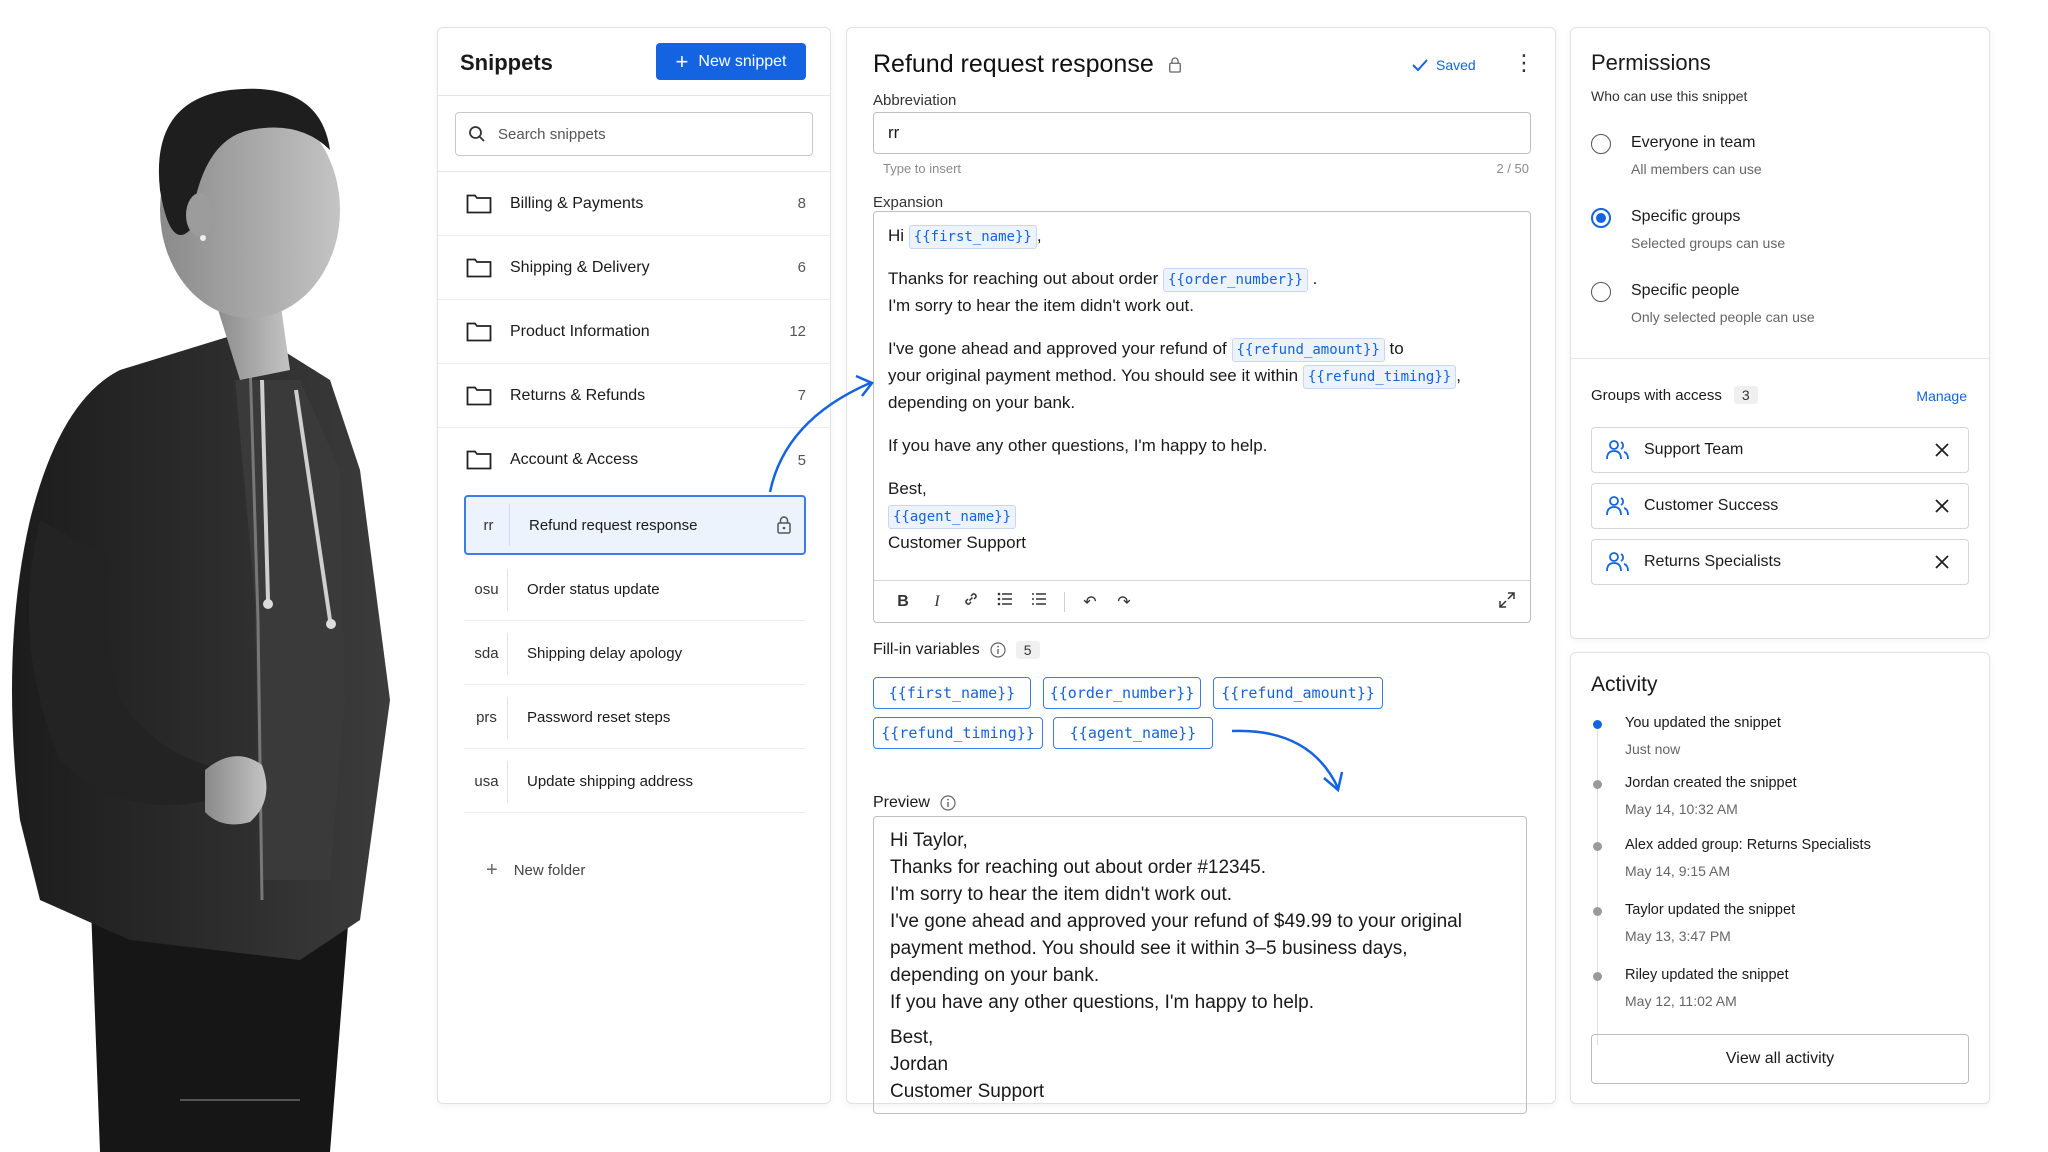 This screenshot has width=2048, height=1152. I want to click on snippet-abbreviation: usa, so click(487, 781).